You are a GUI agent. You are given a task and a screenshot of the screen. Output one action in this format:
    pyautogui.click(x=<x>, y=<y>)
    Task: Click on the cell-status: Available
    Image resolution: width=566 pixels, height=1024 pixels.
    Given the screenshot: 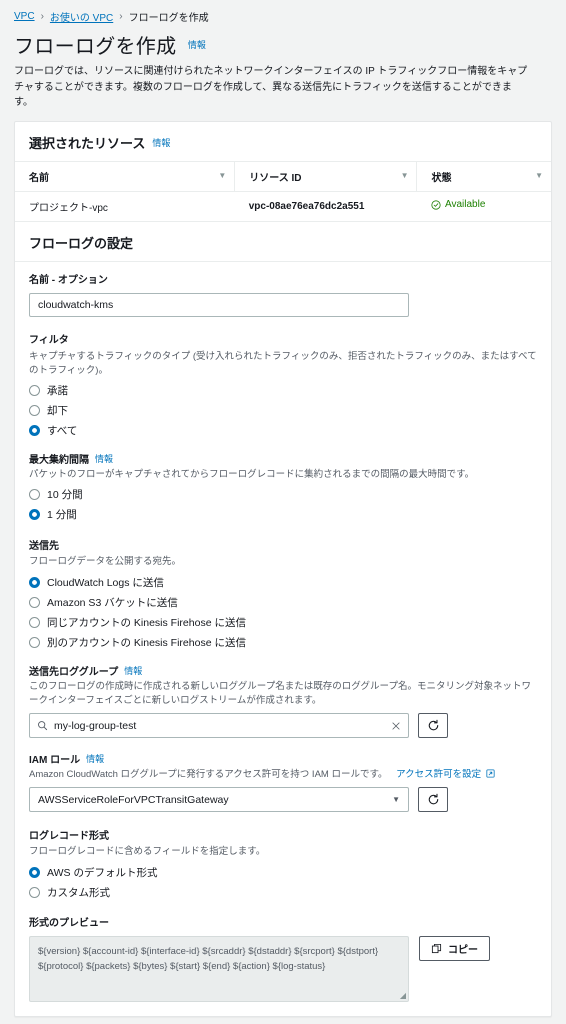 What is the action you would take?
    pyautogui.click(x=483, y=206)
    